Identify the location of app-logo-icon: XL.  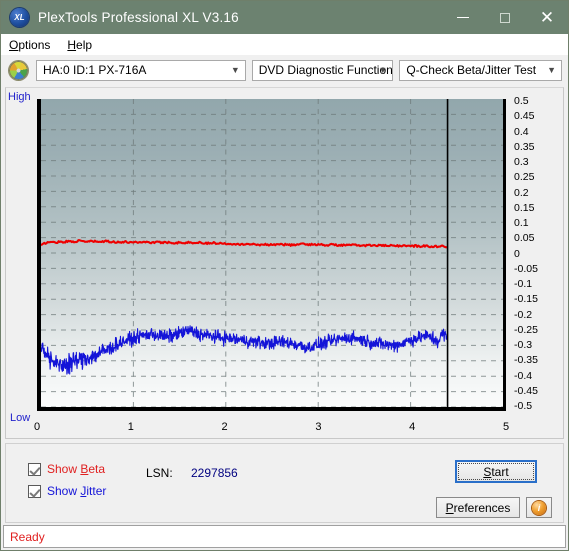
(19, 17).